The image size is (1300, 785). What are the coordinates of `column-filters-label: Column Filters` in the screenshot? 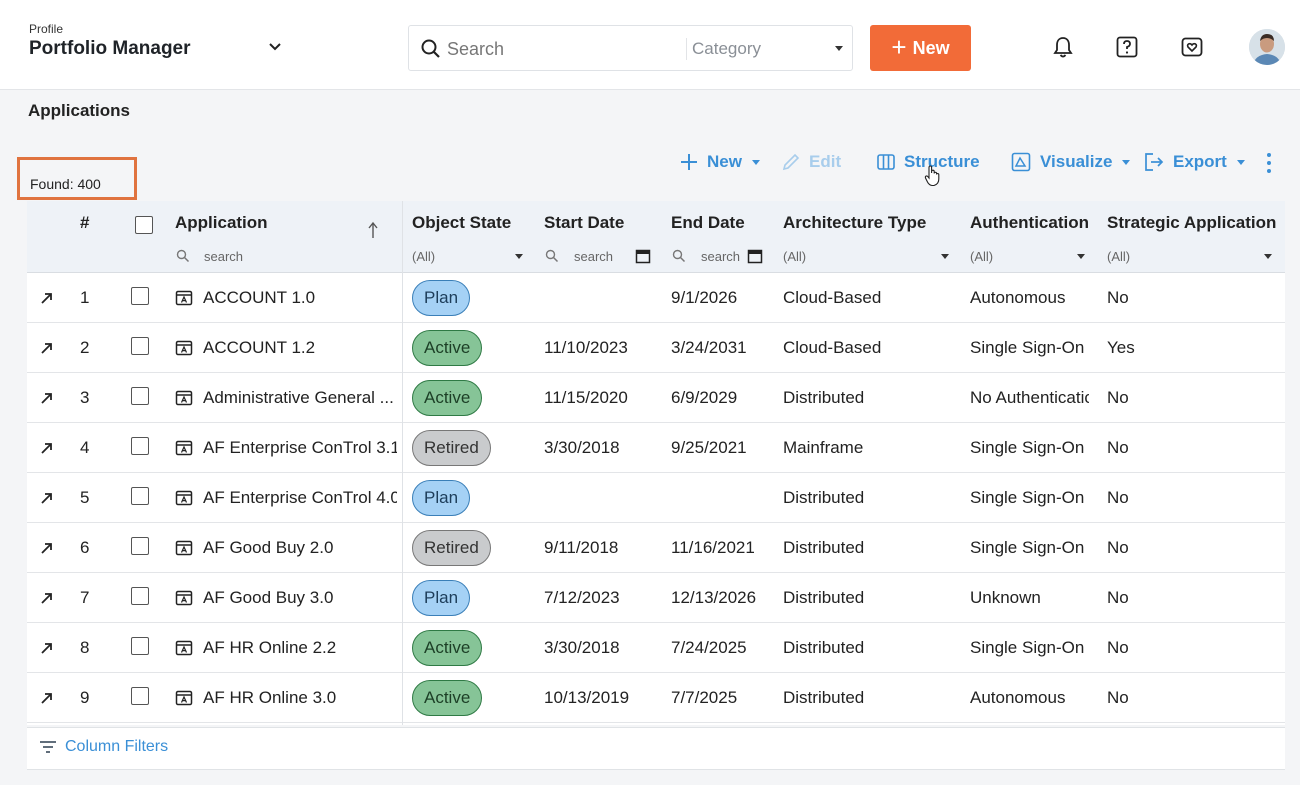 It's located at (117, 746).